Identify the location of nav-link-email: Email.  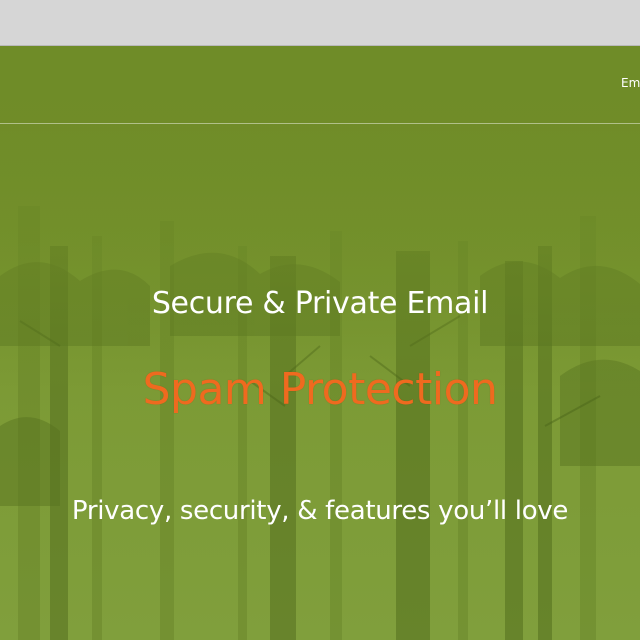
(630, 83).